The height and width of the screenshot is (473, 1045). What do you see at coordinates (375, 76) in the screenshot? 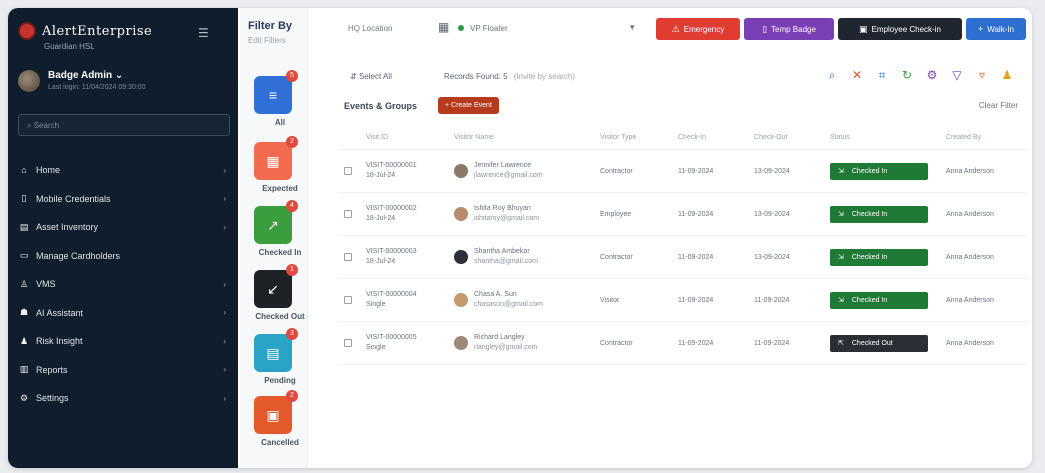
I see `select-all-label: Select All` at bounding box center [375, 76].